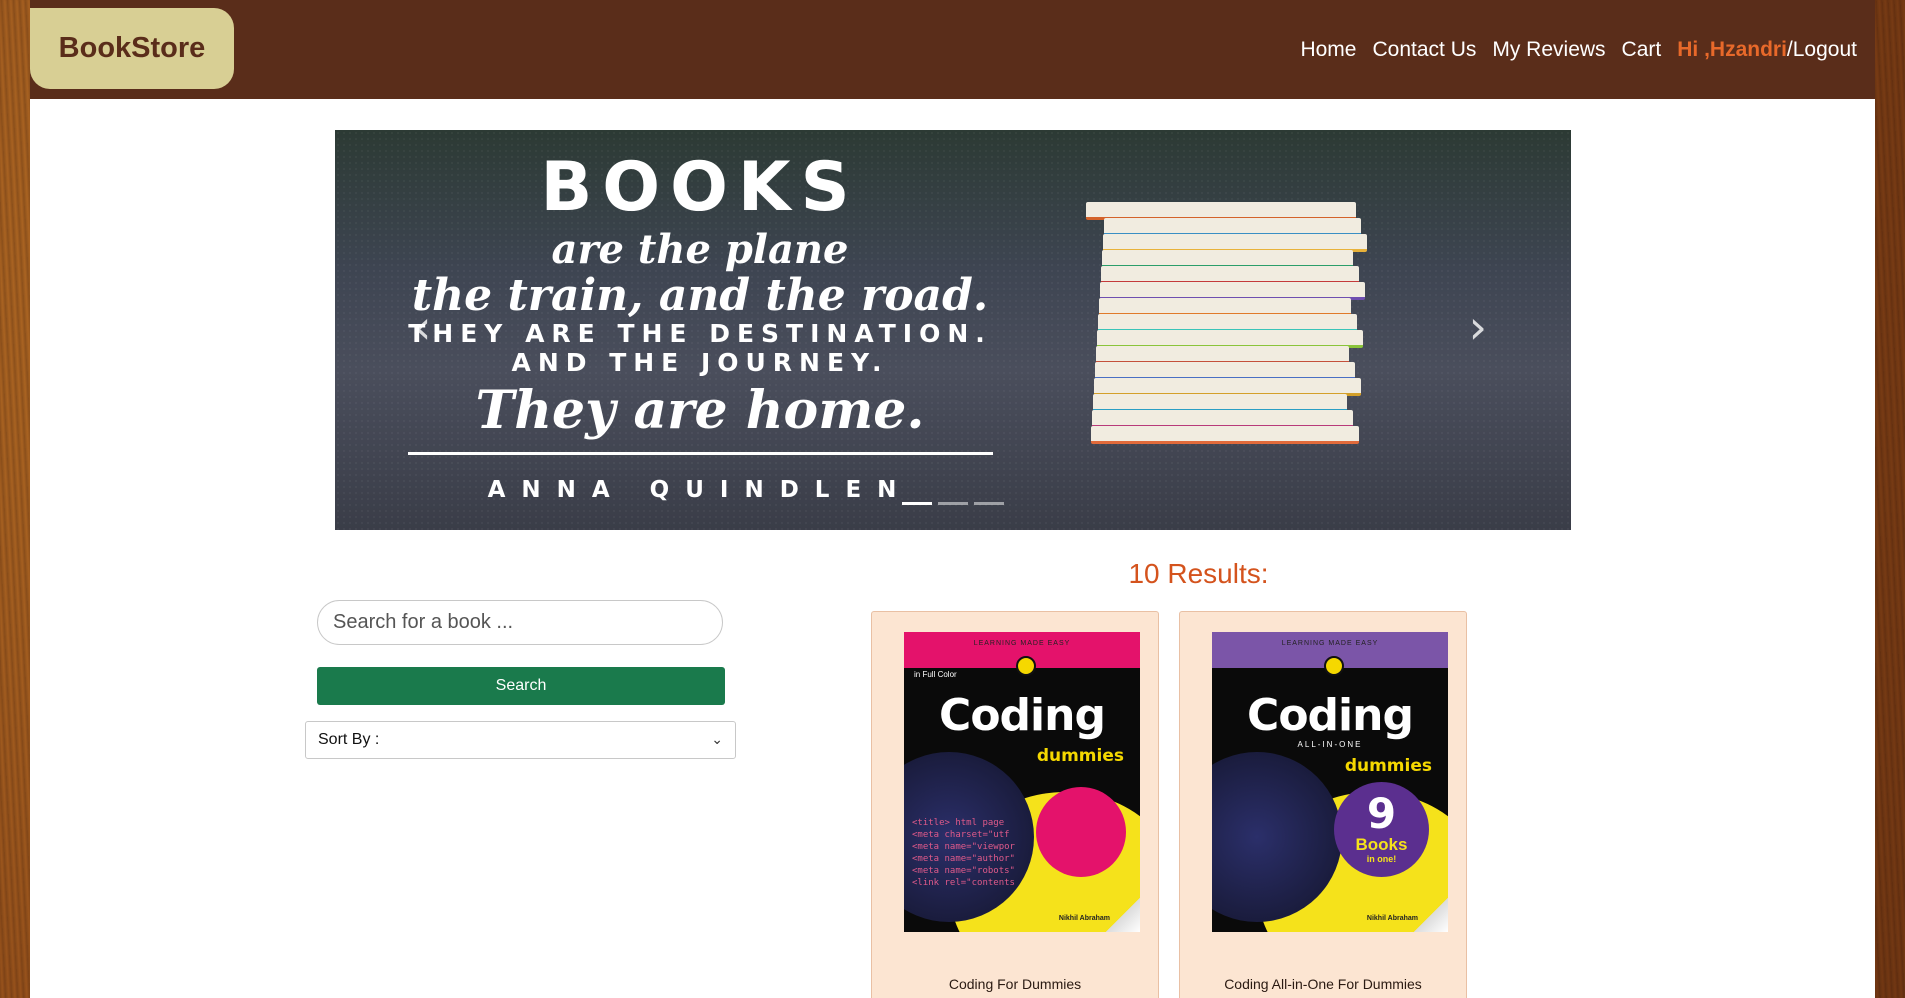 The height and width of the screenshot is (998, 1905). Describe the element at coordinates (935, 674) in the screenshot. I see `cover-tag: in Full Color` at that location.